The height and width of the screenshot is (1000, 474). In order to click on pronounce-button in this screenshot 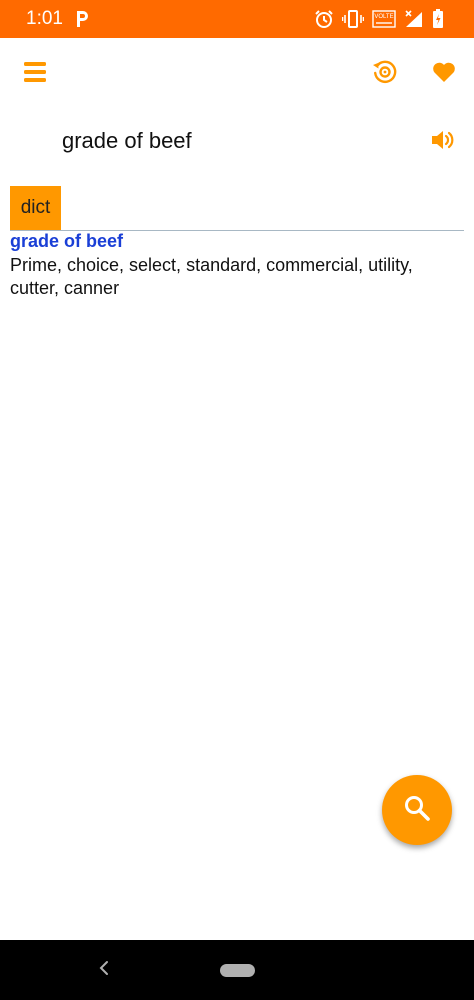, I will do `click(443, 142)`.